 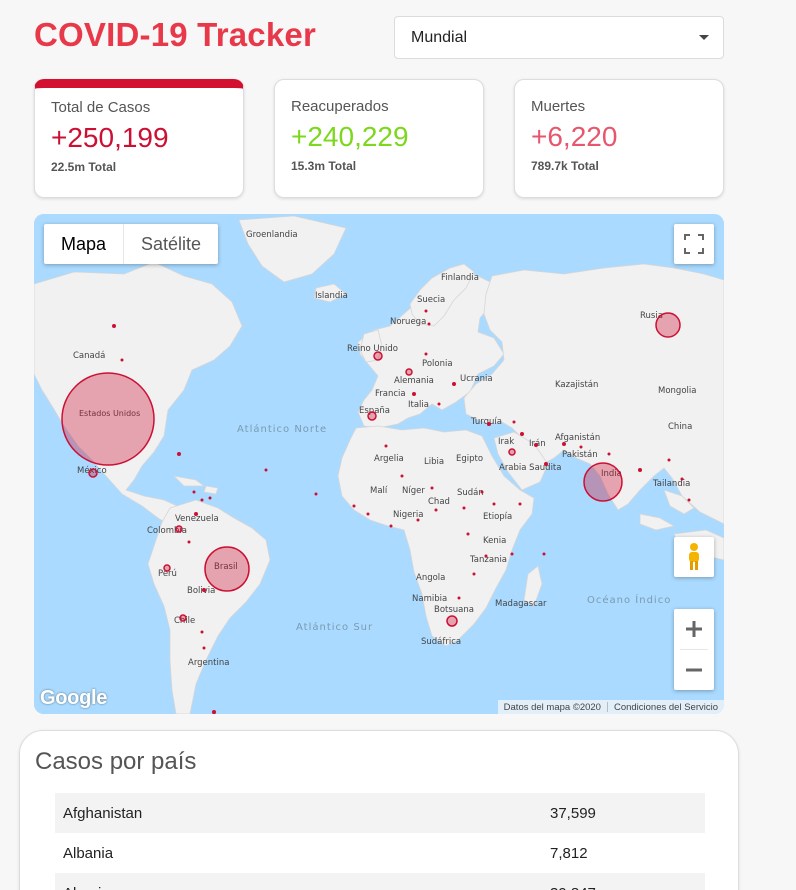 What do you see at coordinates (569, 853) in the screenshot?
I see `country-cases: 7,812` at bounding box center [569, 853].